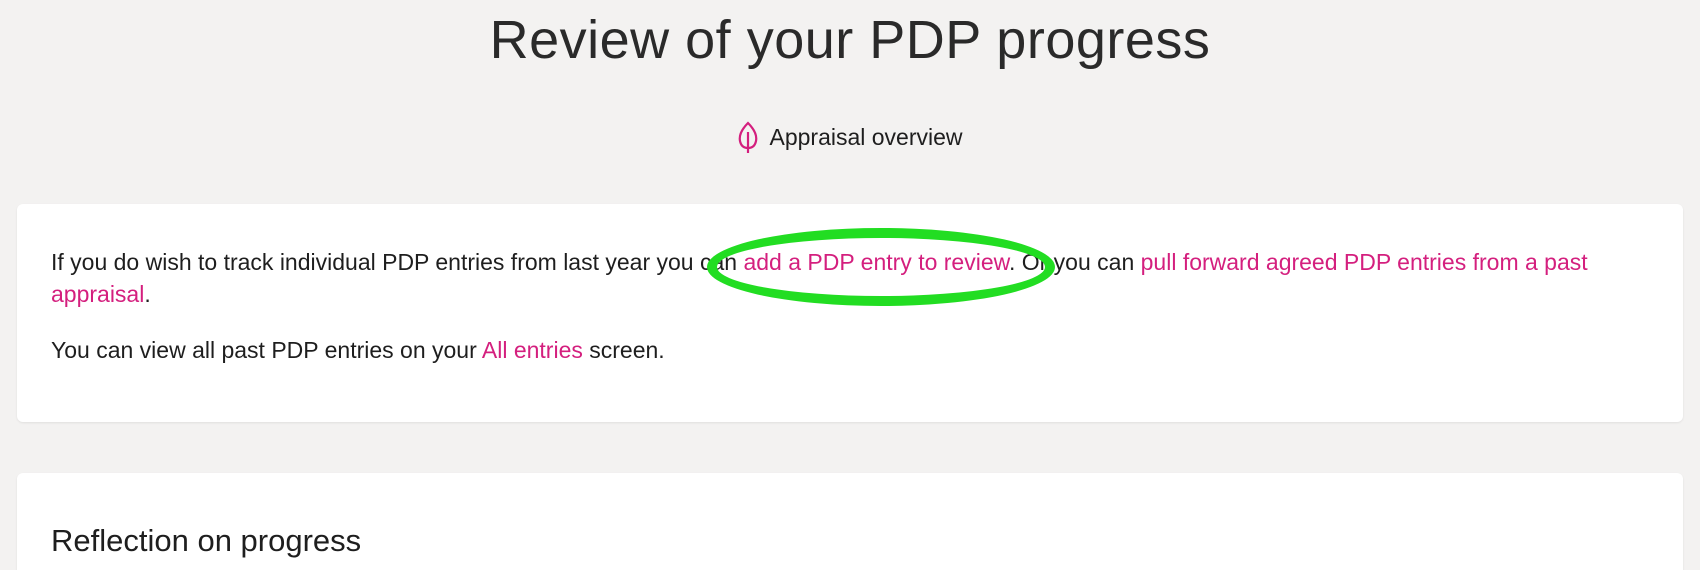 The image size is (1700, 570). What do you see at coordinates (623, 350) in the screenshot?
I see `view-all-text-after: screen.` at bounding box center [623, 350].